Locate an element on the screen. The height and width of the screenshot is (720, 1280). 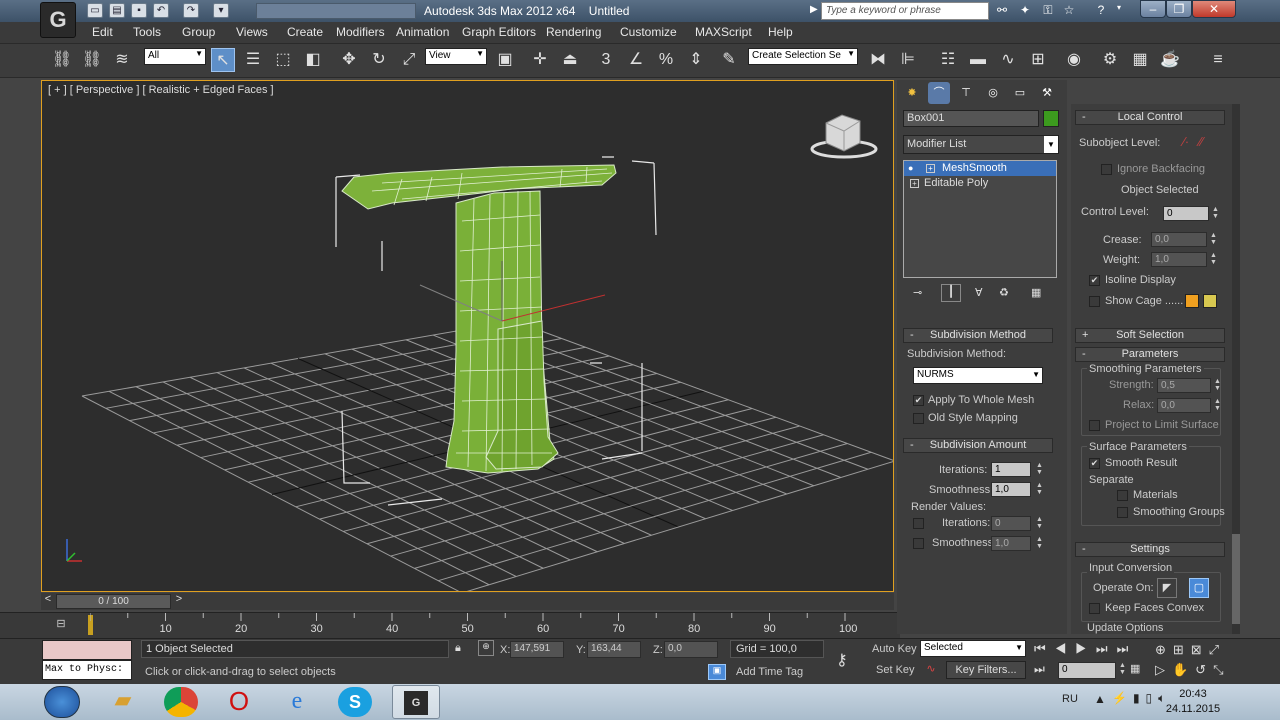
stack-item-editable-poly: + Editable Poly is located at coordinates (980, 183).